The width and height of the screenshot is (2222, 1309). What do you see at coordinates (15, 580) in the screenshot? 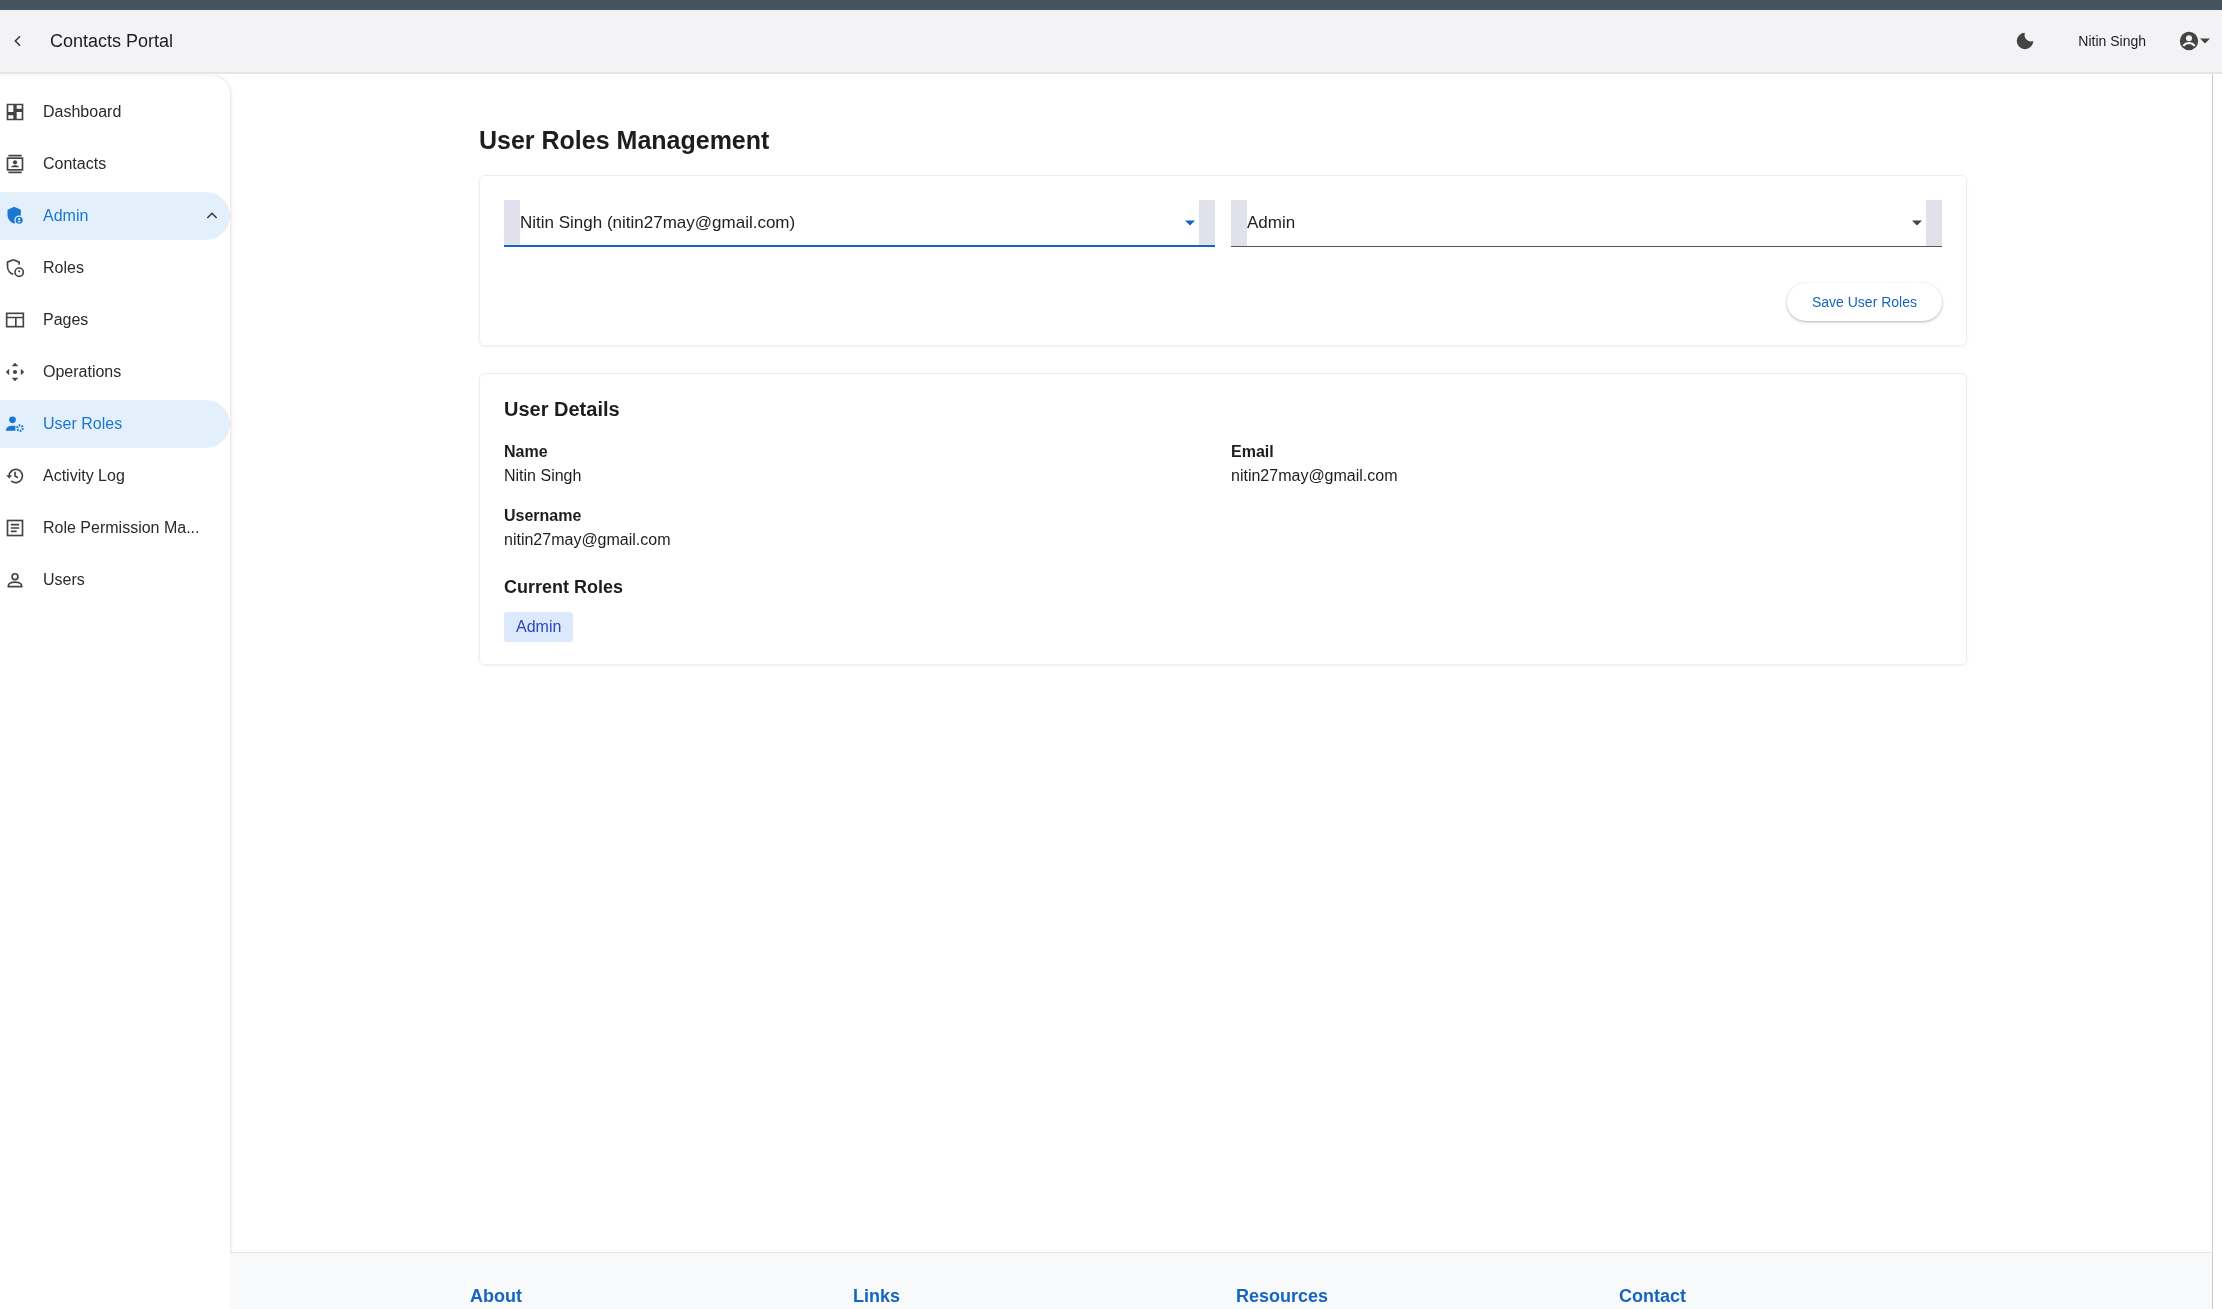
I see `person-outline-icon` at bounding box center [15, 580].